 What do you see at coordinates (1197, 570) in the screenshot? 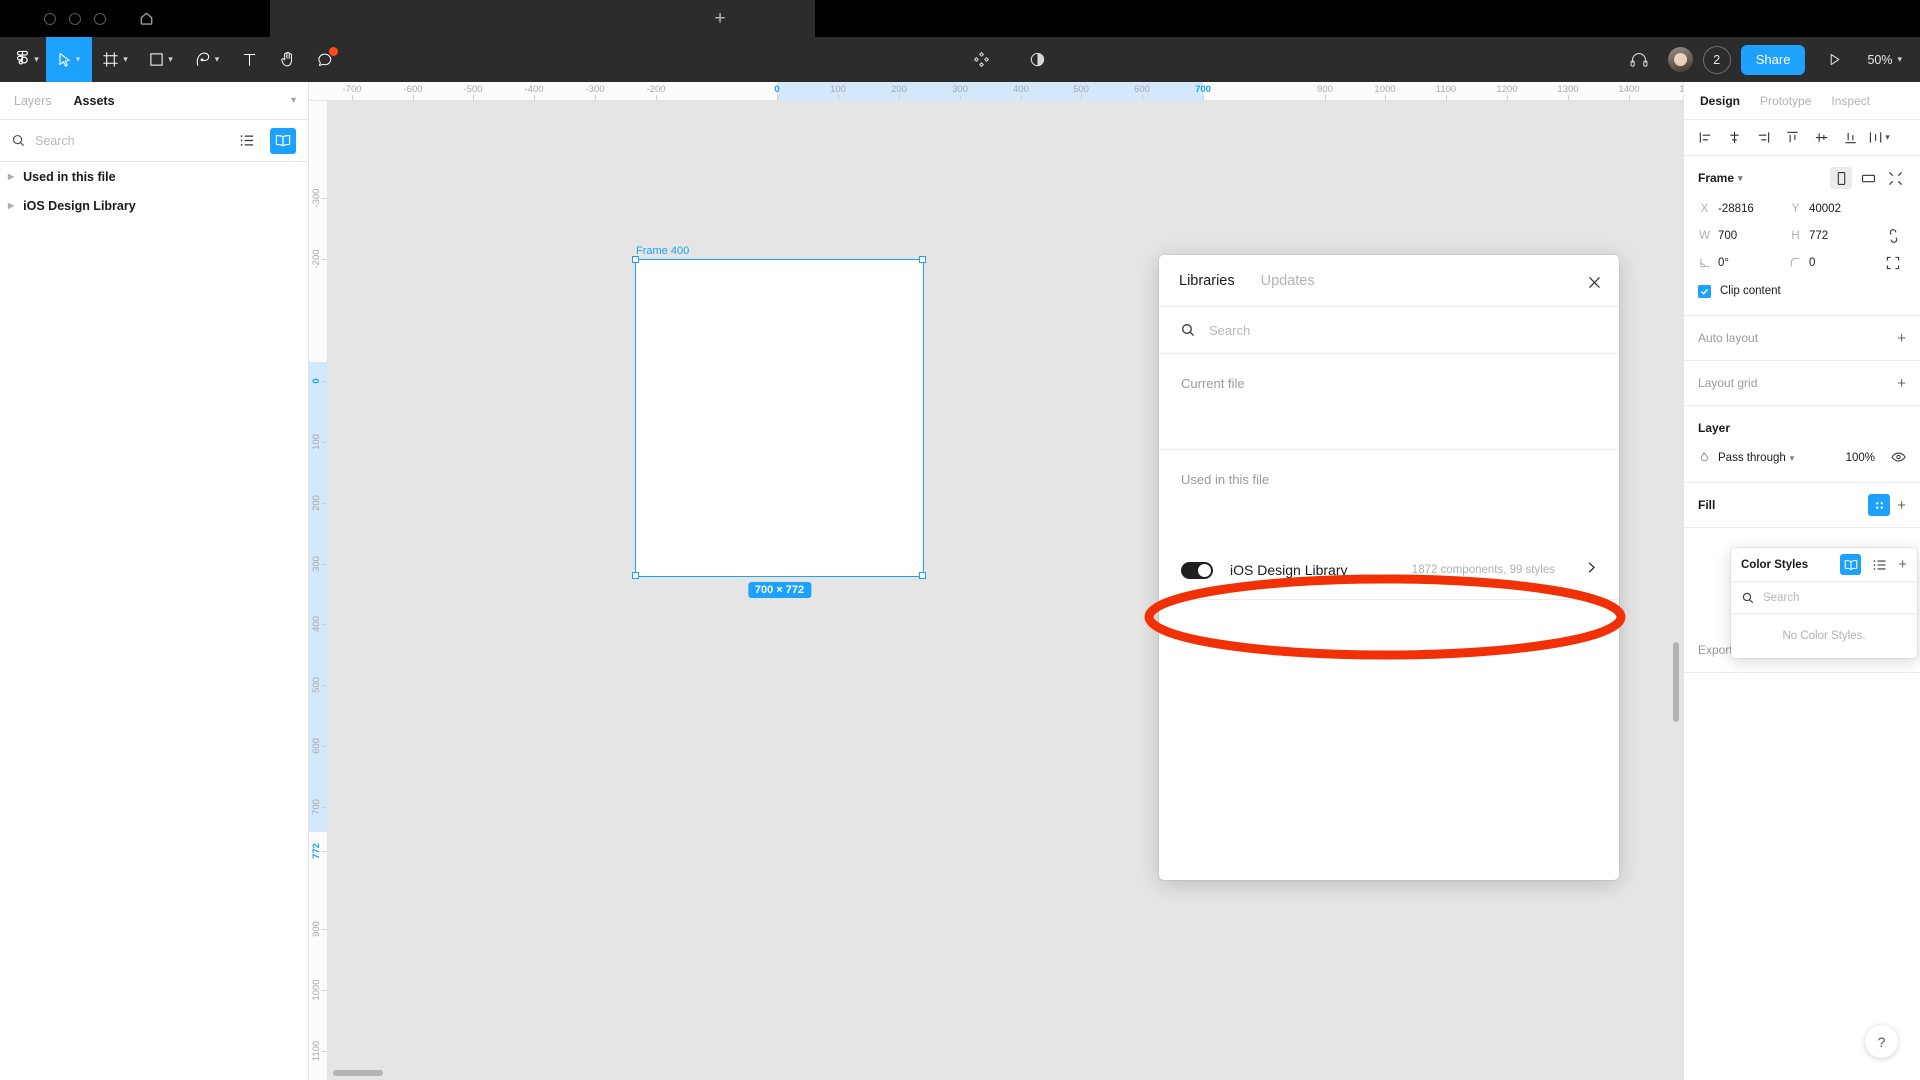
I see `library-enable-toggle` at bounding box center [1197, 570].